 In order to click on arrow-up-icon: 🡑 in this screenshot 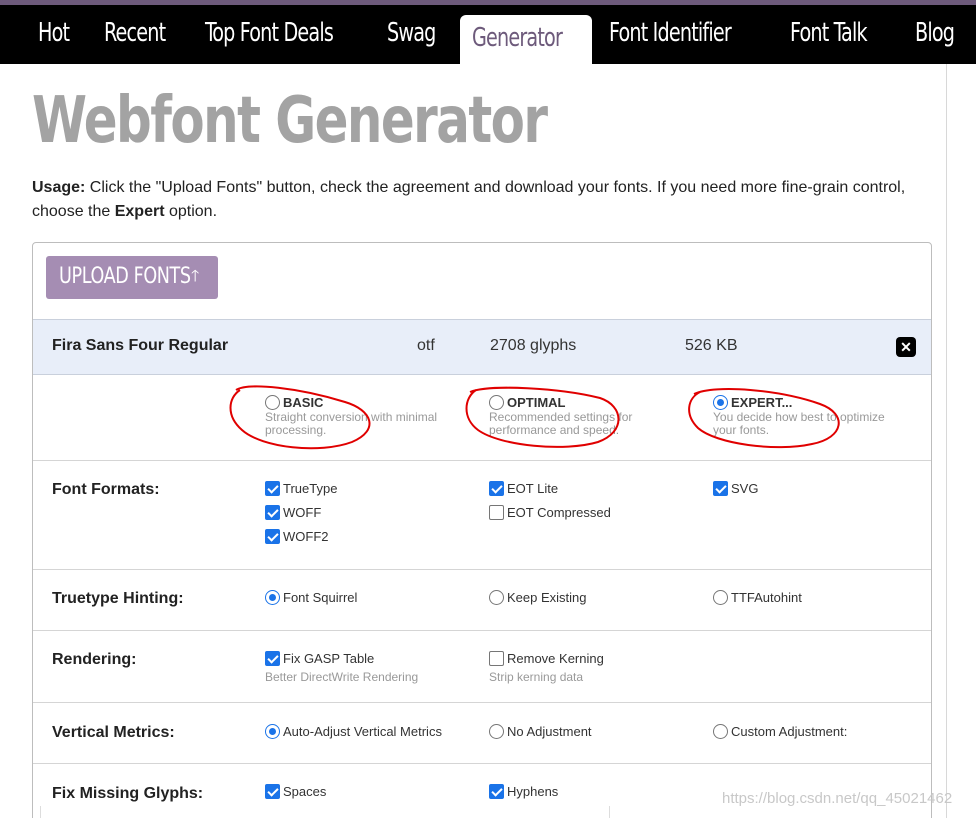, I will do `click(195, 276)`.